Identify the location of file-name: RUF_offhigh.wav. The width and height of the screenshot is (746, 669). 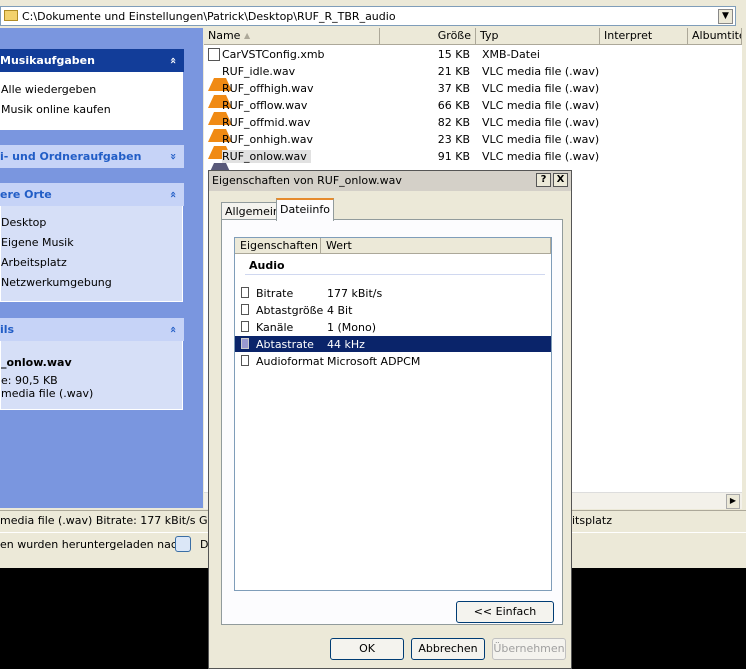
(268, 88).